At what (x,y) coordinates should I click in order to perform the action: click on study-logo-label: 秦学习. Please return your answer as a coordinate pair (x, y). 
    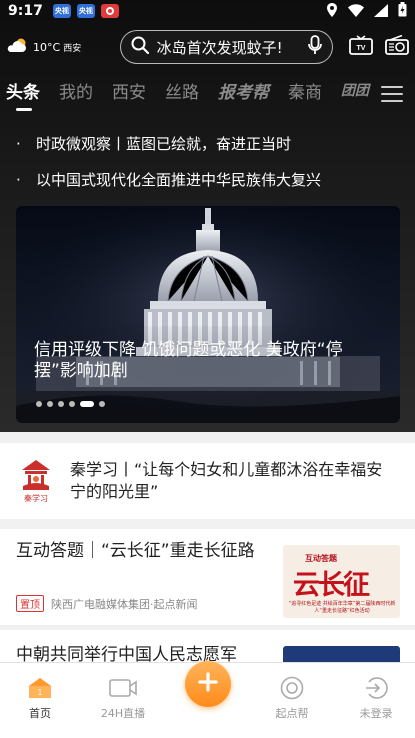
    Looking at the image, I should click on (36, 498).